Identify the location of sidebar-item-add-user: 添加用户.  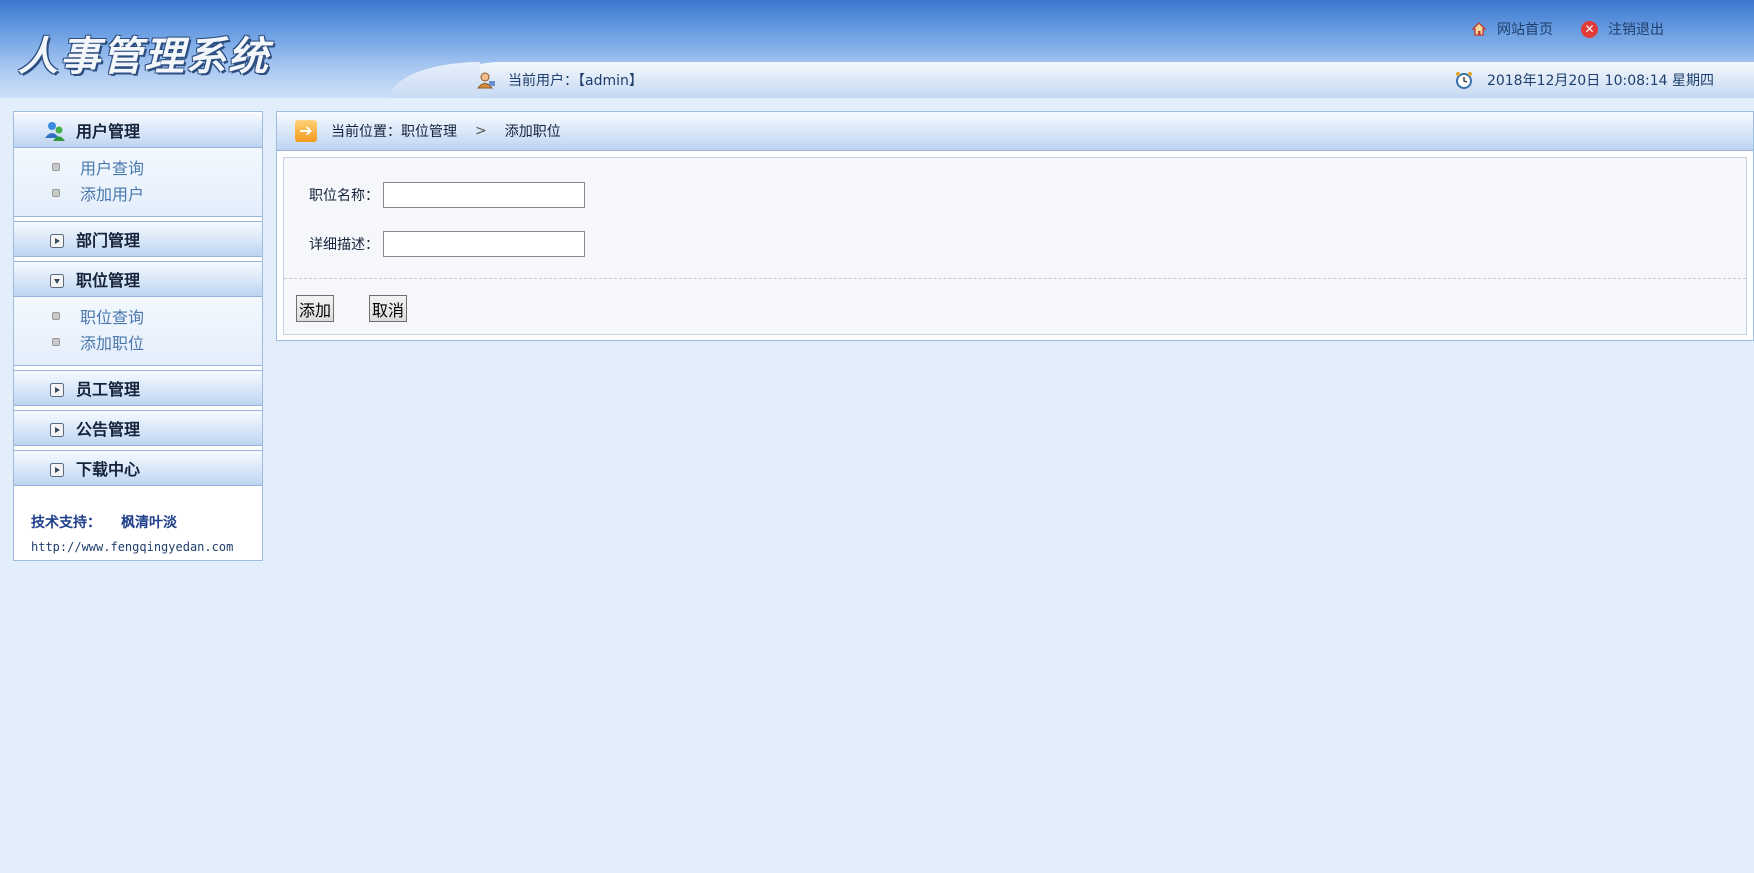
(138, 193).